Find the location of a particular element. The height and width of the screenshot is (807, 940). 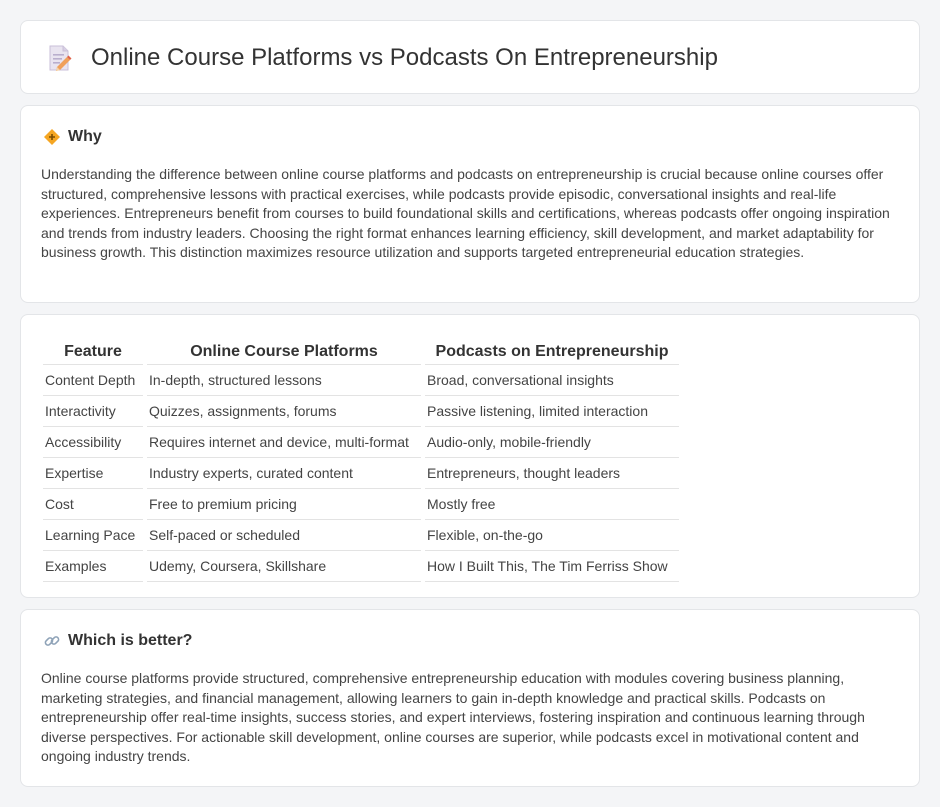

cell-podcasts: Entrepreneurs, thought leaders is located at coordinates (552, 473).